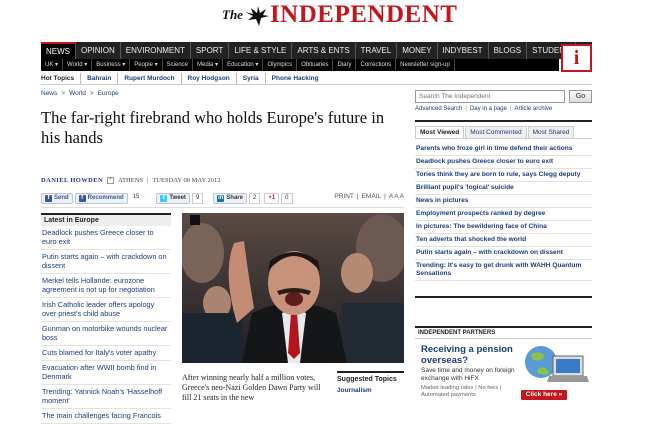  Describe the element at coordinates (363, 14) in the screenshot. I see `logo-name: INDEPENDENT` at that location.